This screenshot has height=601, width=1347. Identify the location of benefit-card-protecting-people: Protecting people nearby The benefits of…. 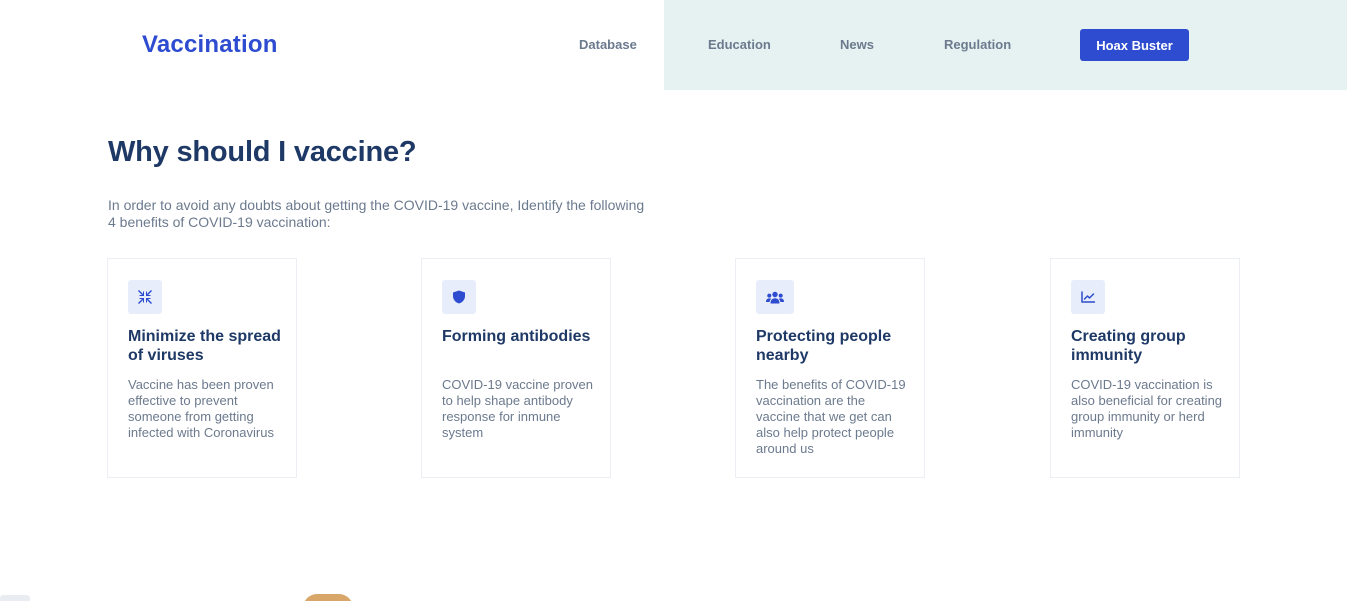
(830, 368).